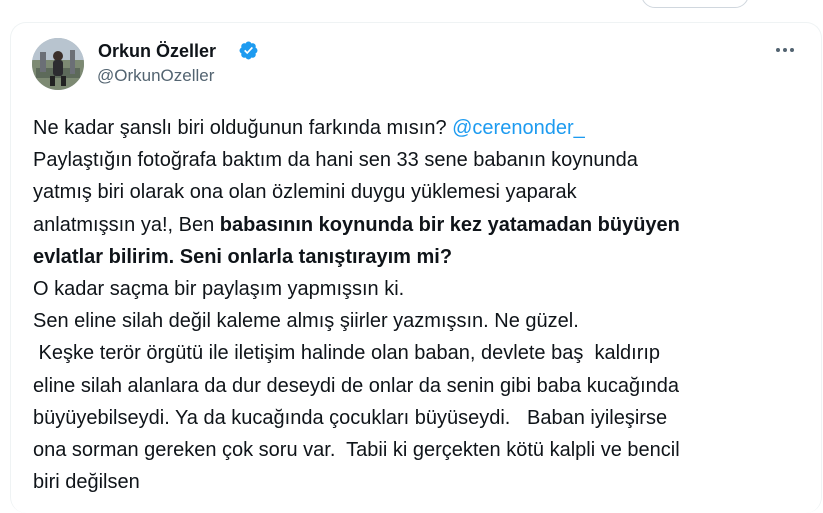 The image size is (823, 513). Describe the element at coordinates (157, 51) in the screenshot. I see `author-name: Orkun Özeller` at that location.